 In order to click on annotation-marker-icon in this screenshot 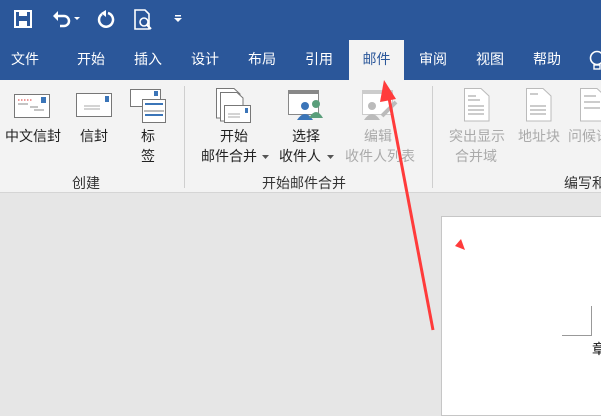, I will do `click(460, 244)`.